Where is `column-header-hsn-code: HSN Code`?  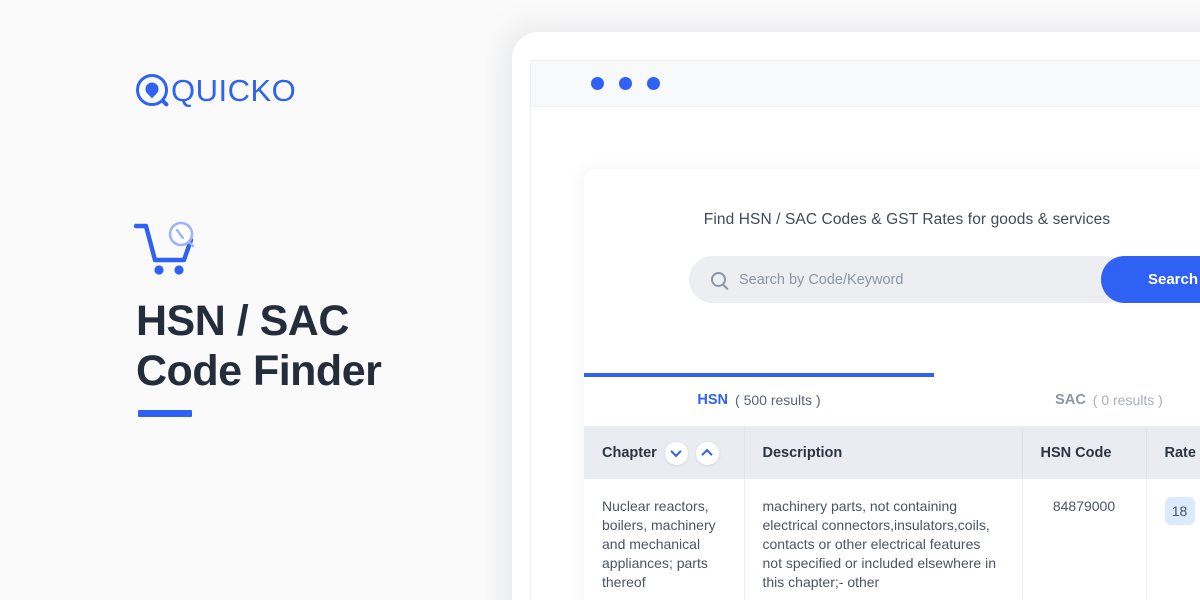
column-header-hsn-code: HSN Code is located at coordinates (1084, 453).